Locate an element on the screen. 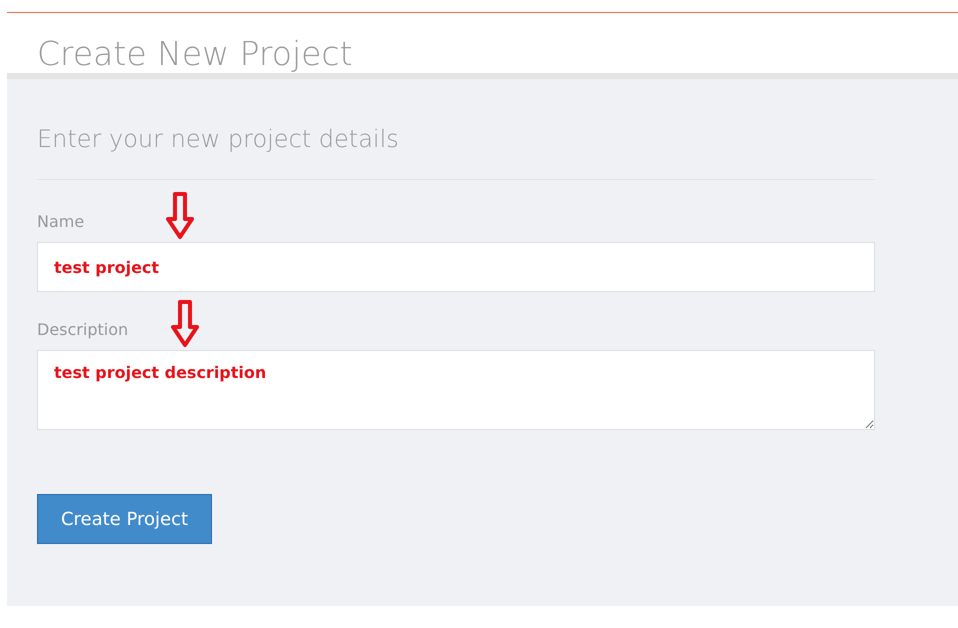  form-heading: Enter your new project details is located at coordinates (218, 139).